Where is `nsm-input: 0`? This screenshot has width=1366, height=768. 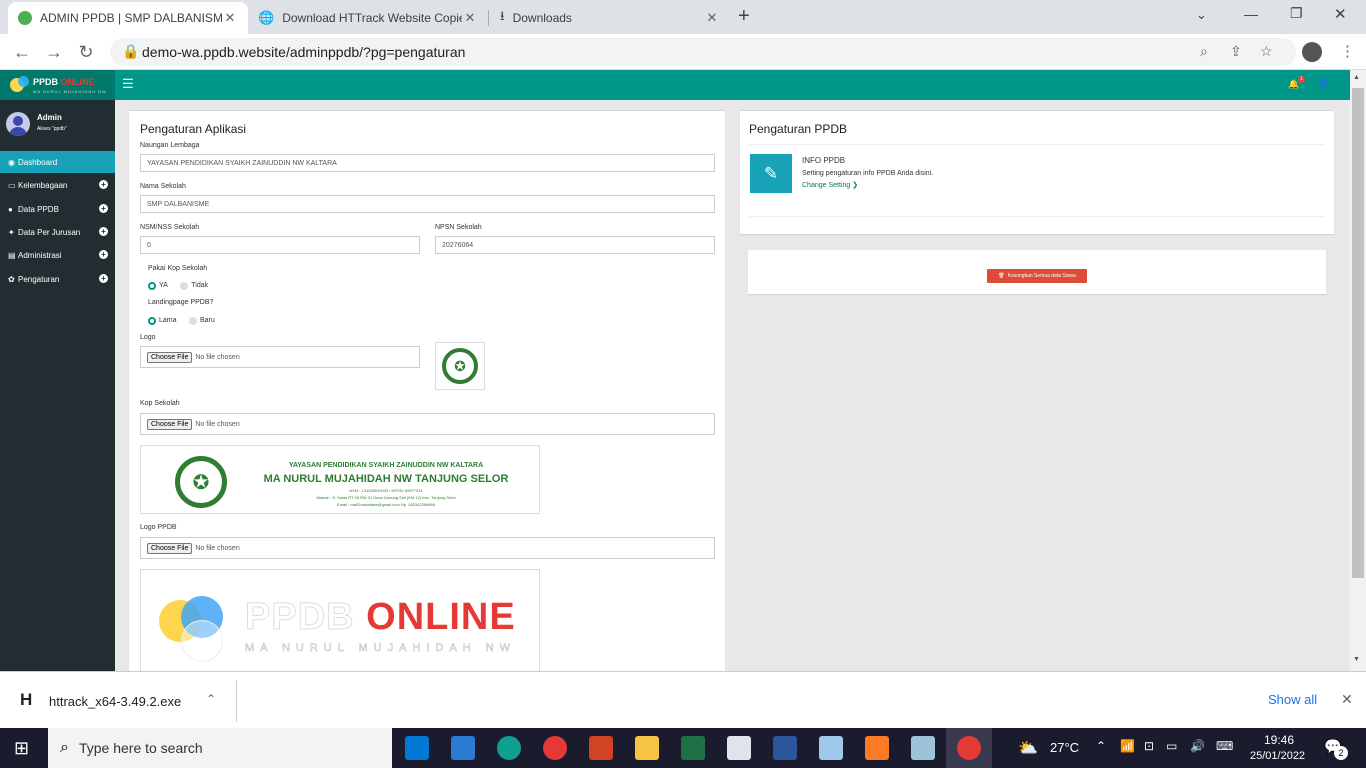
nsm-input: 0 is located at coordinates (280, 245).